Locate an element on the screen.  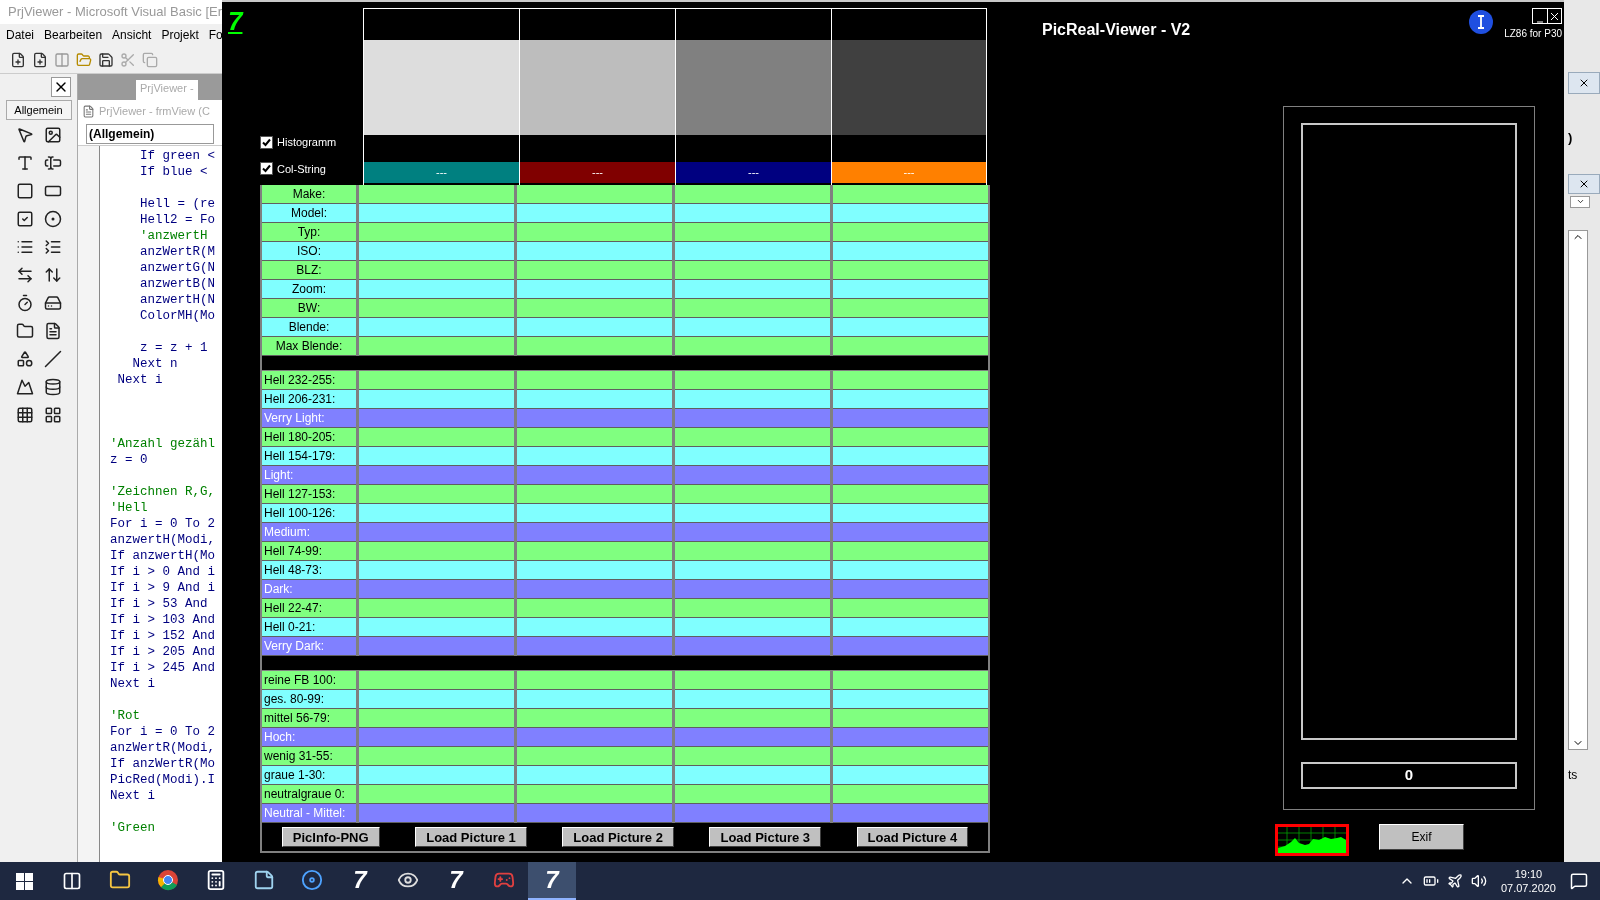
menu-item: Fo is located at coordinates (215, 35).